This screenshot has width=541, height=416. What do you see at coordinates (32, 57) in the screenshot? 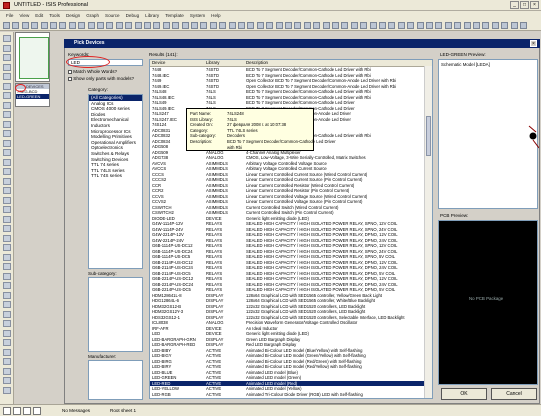
I see `overview-window` at bounding box center [32, 57].